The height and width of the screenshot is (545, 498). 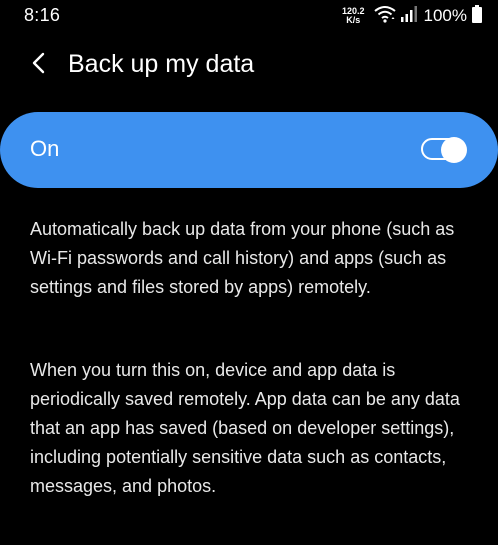 I want to click on master-toggle-row: On, so click(x=249, y=150).